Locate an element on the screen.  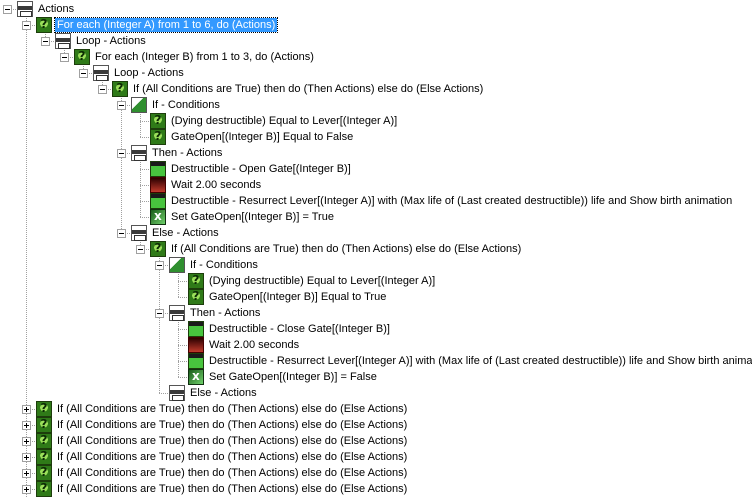
tree-node-label: Set GateOpen[(Integer B)] = False is located at coordinates (293, 377).